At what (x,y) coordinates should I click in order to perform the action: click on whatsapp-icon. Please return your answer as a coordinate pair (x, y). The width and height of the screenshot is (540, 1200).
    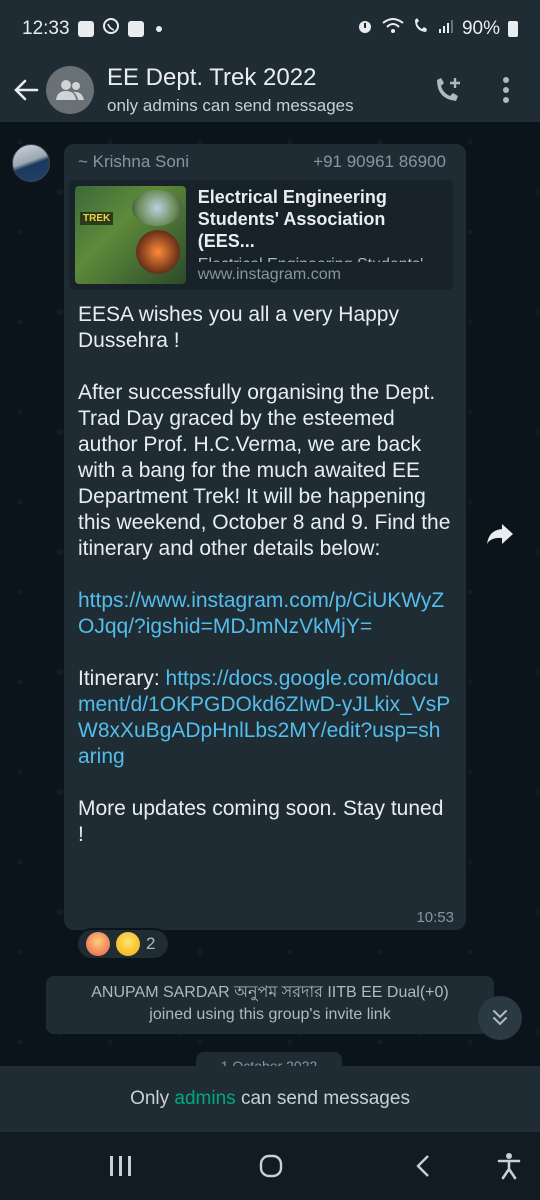
    Looking at the image, I should click on (111, 29).